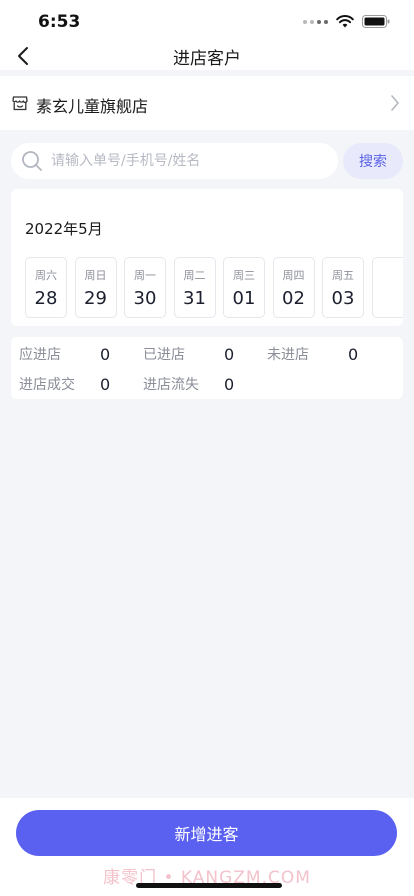 This screenshot has width=414, height=896. Describe the element at coordinates (59, 22) in the screenshot. I see `status-time: 6:53` at that location.